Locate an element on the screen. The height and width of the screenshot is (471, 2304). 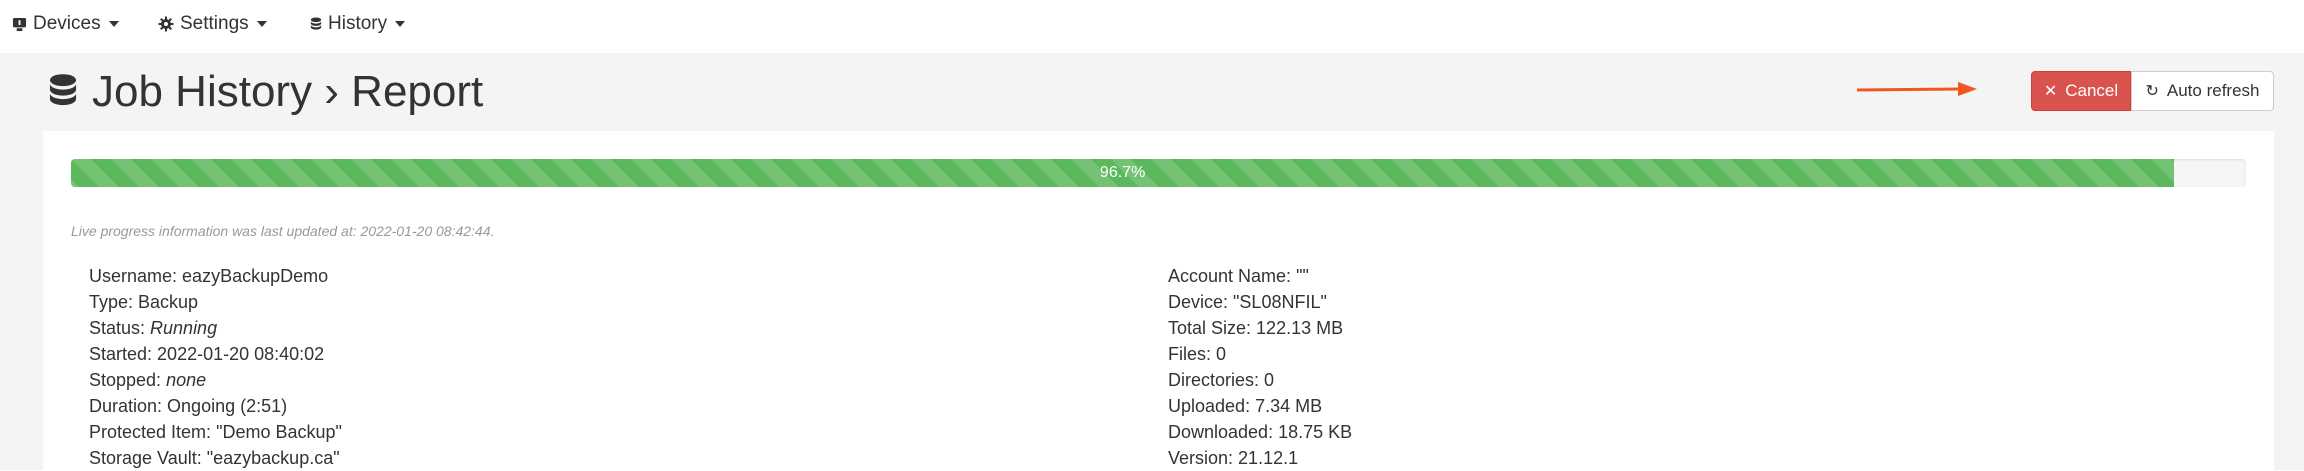
detail-row: Type: Backup is located at coordinates (215, 302).